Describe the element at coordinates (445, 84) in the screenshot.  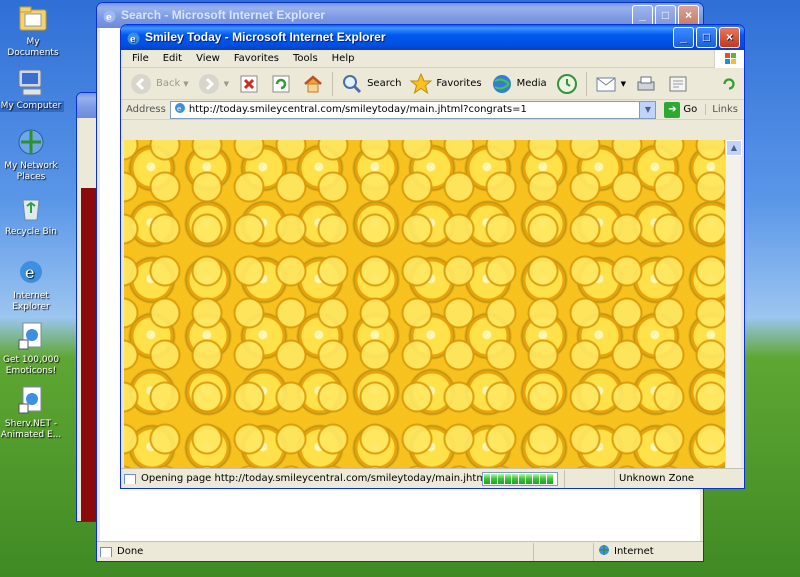
I see `favorites-button: Favorites` at that location.